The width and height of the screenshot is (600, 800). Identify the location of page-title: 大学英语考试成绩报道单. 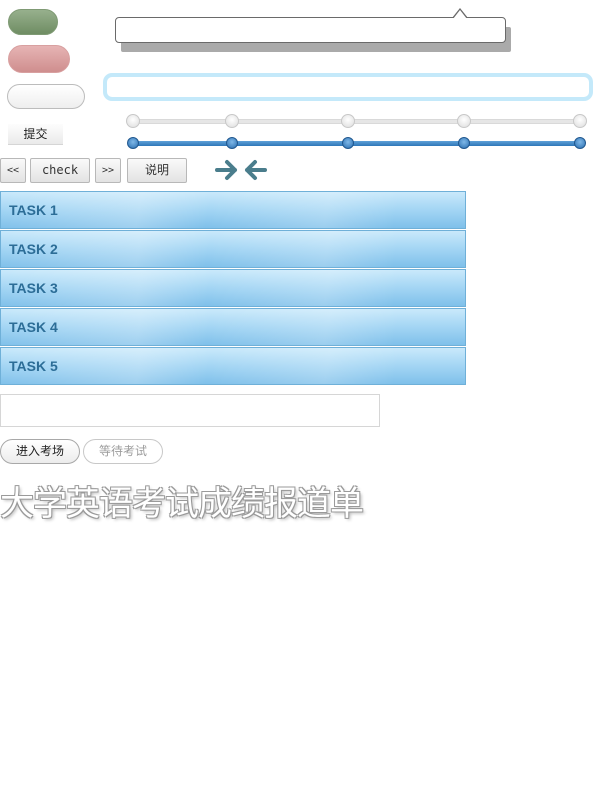
(182, 504).